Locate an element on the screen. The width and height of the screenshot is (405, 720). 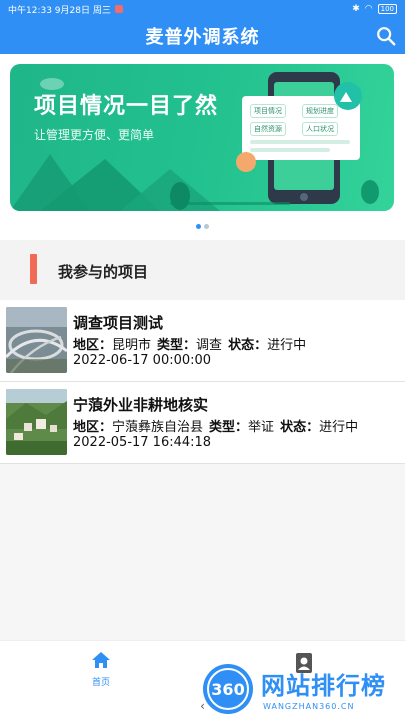
app-title: 麦普外调系统 is located at coordinates (202, 37).